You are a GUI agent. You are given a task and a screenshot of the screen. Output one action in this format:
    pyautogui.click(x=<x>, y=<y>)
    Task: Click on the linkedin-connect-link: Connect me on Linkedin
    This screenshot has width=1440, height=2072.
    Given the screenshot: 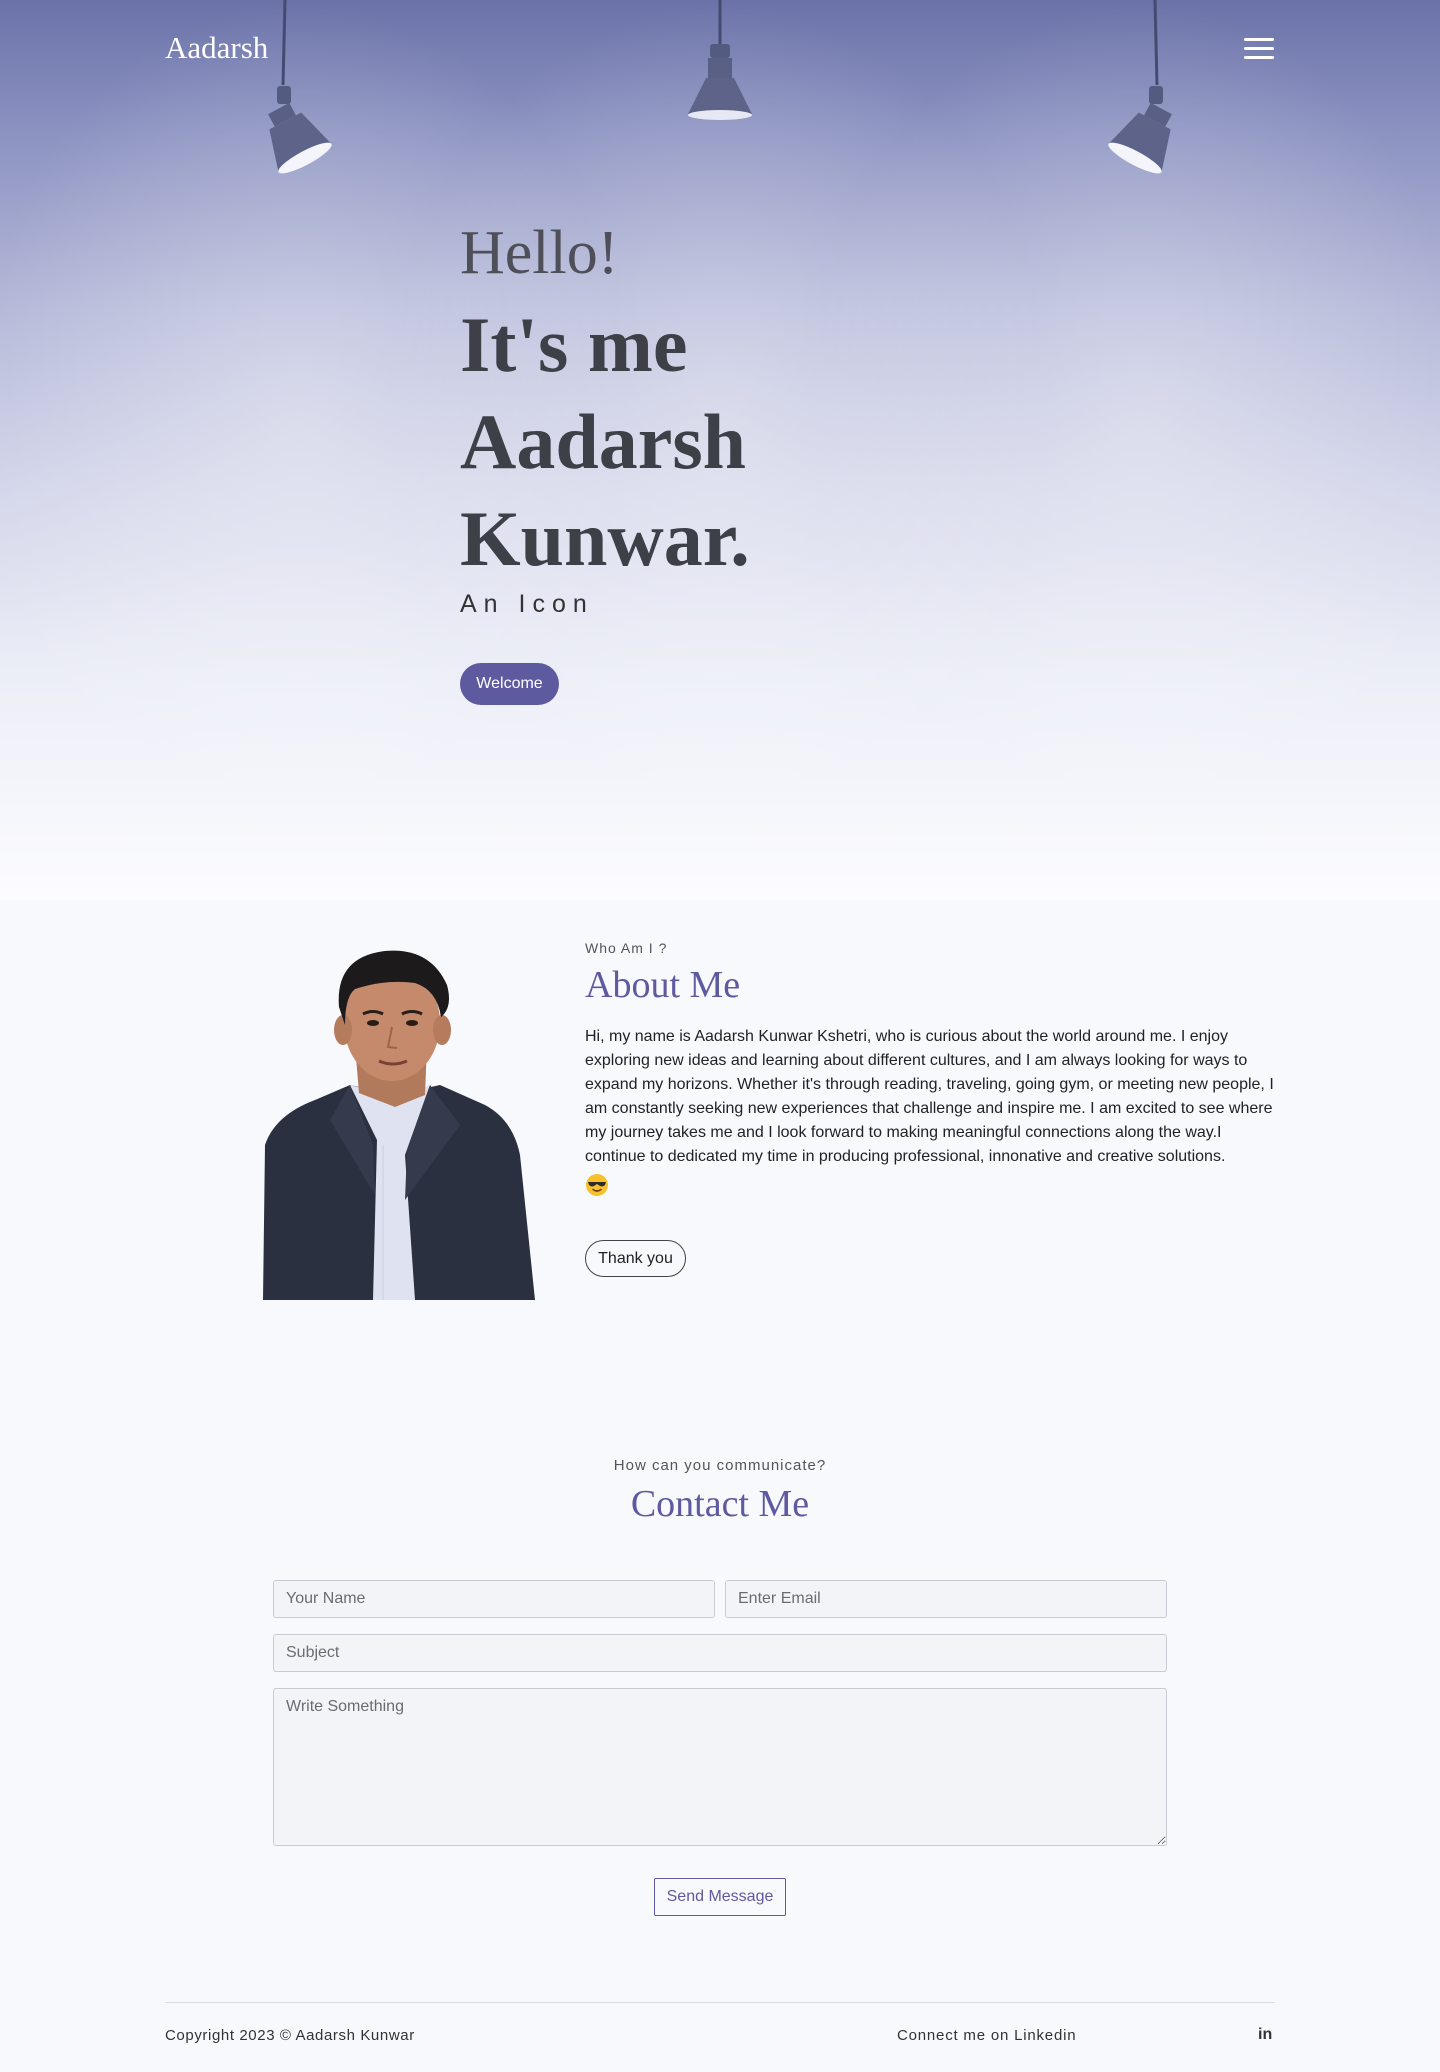 What is the action you would take?
    pyautogui.click(x=986, y=2035)
    